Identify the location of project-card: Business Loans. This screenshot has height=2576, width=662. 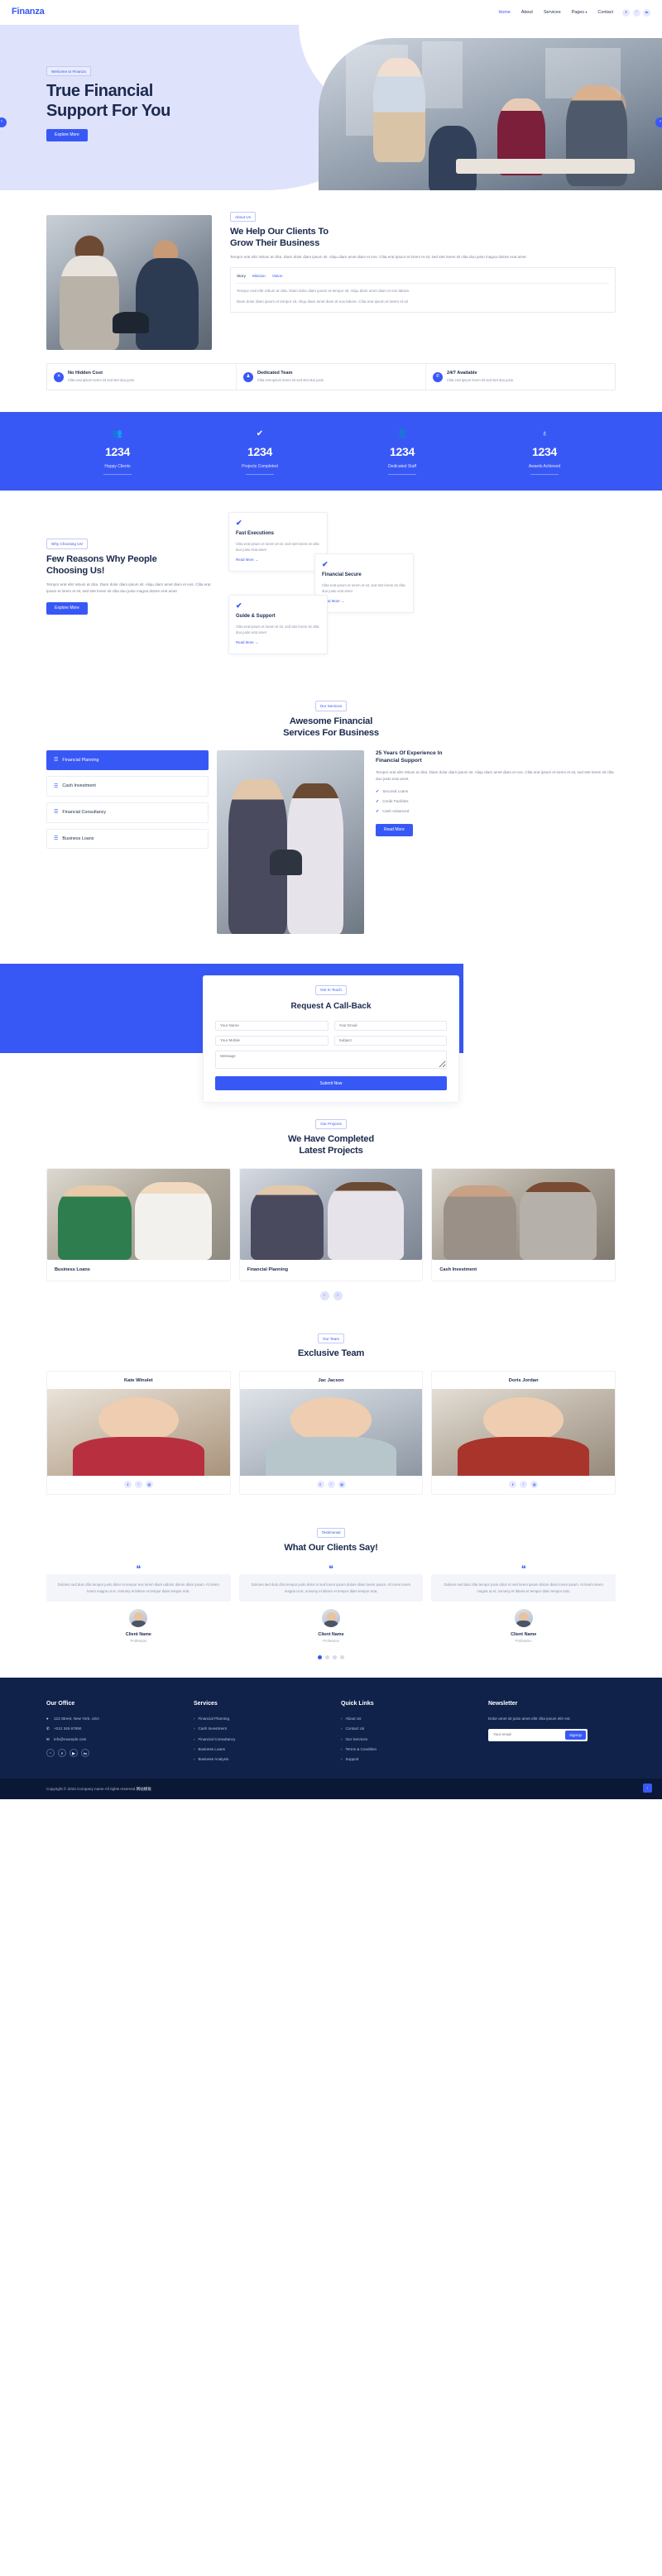
(138, 1225).